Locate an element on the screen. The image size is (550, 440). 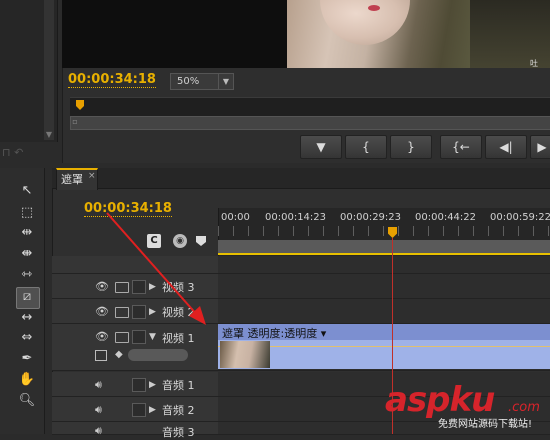
site-watermark-tld: .com is located at coordinates (524, 407).